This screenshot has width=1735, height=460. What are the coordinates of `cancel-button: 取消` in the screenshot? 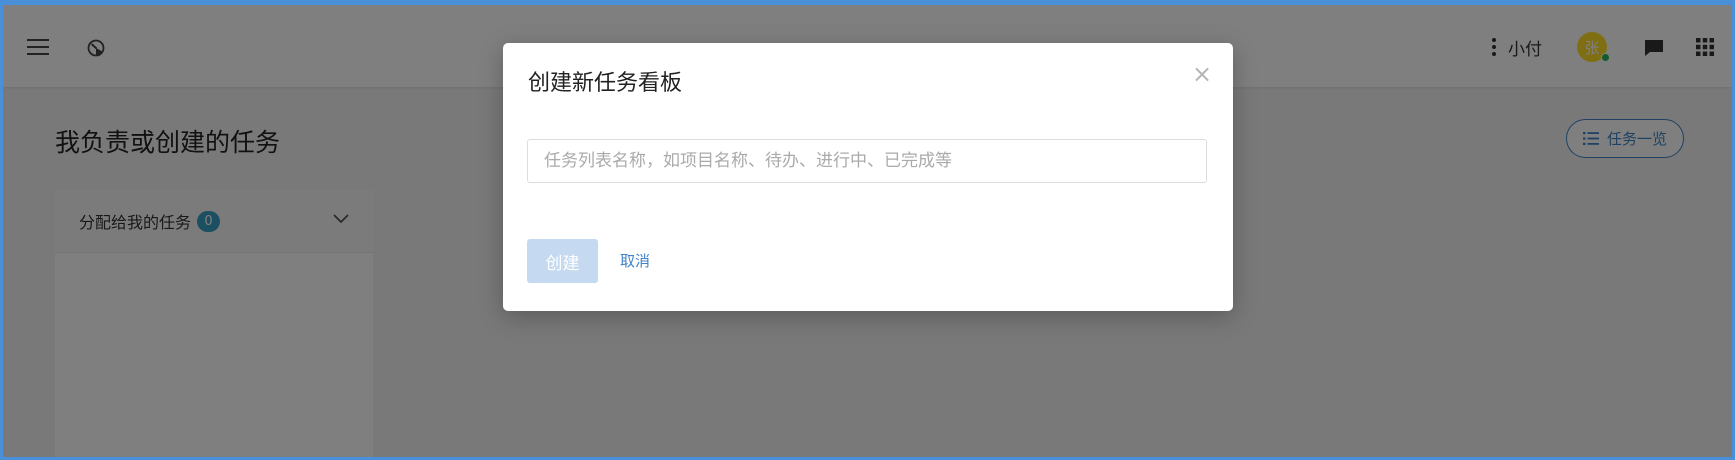 It's located at (635, 260).